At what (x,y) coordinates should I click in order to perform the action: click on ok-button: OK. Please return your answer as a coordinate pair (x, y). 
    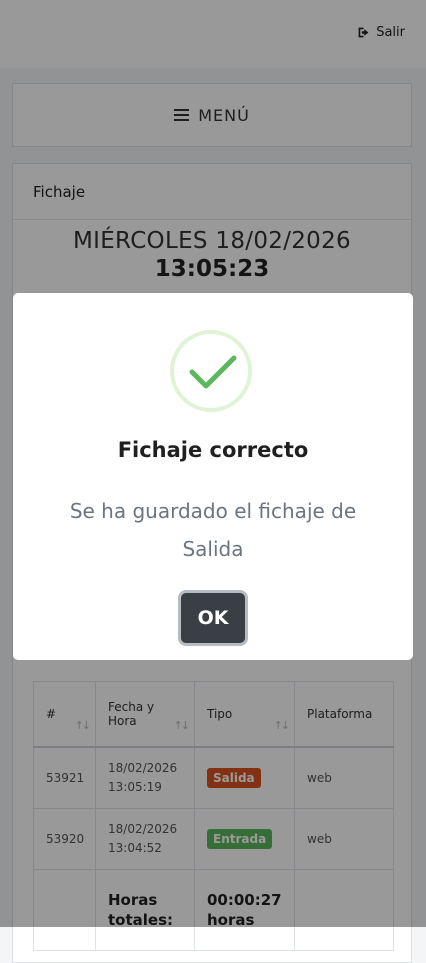
    Looking at the image, I should click on (213, 618).